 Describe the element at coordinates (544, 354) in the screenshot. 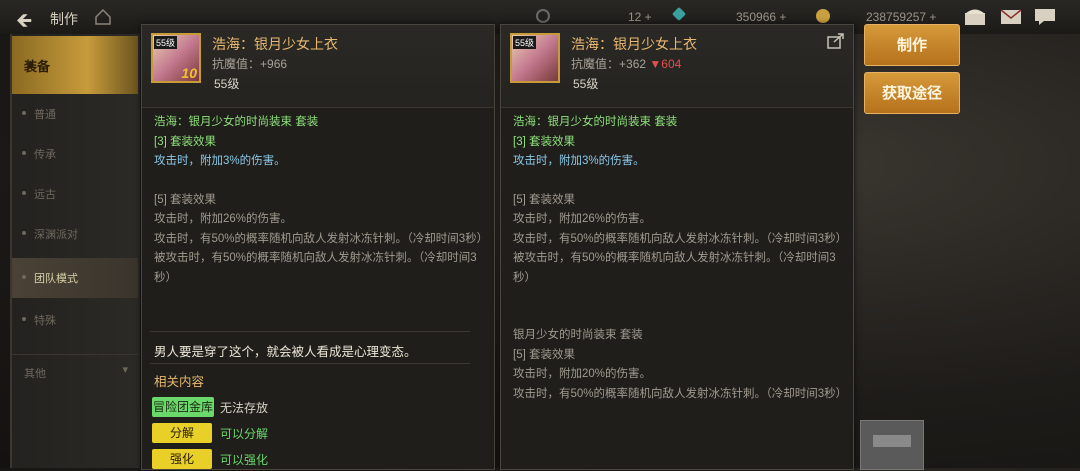

I see `set2-title: [5] 套装效果` at that location.